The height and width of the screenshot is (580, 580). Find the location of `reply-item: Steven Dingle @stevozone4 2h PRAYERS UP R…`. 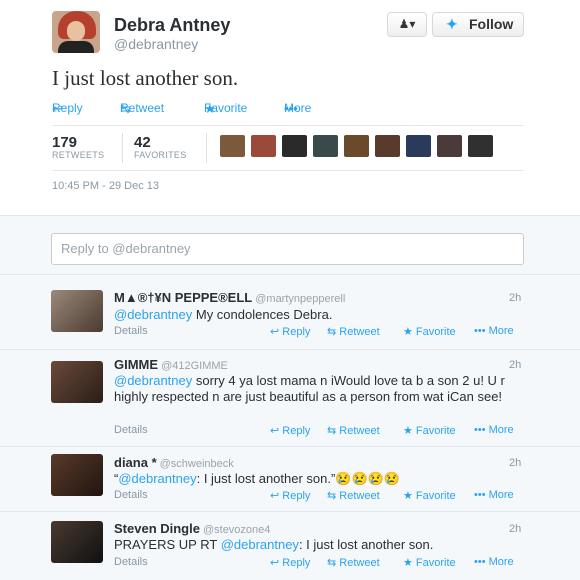

reply-item: Steven Dingle @stevozone4 2h PRAYERS UP R… is located at coordinates (290, 545).